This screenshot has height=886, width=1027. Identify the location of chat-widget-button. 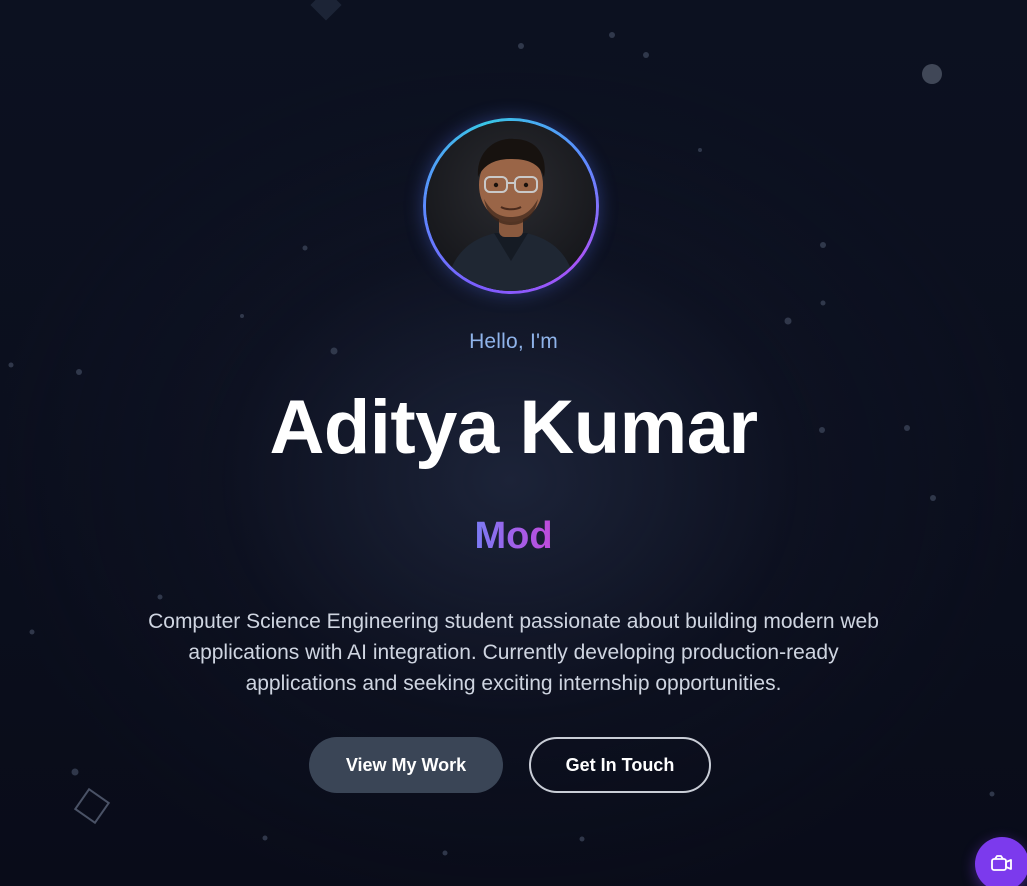
(1001, 861).